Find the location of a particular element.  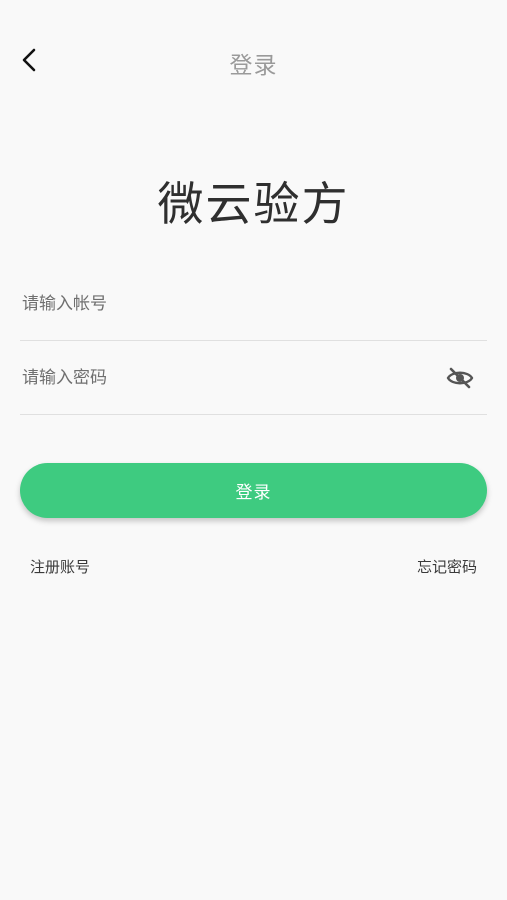

eye-off-icon is located at coordinates (460, 378).